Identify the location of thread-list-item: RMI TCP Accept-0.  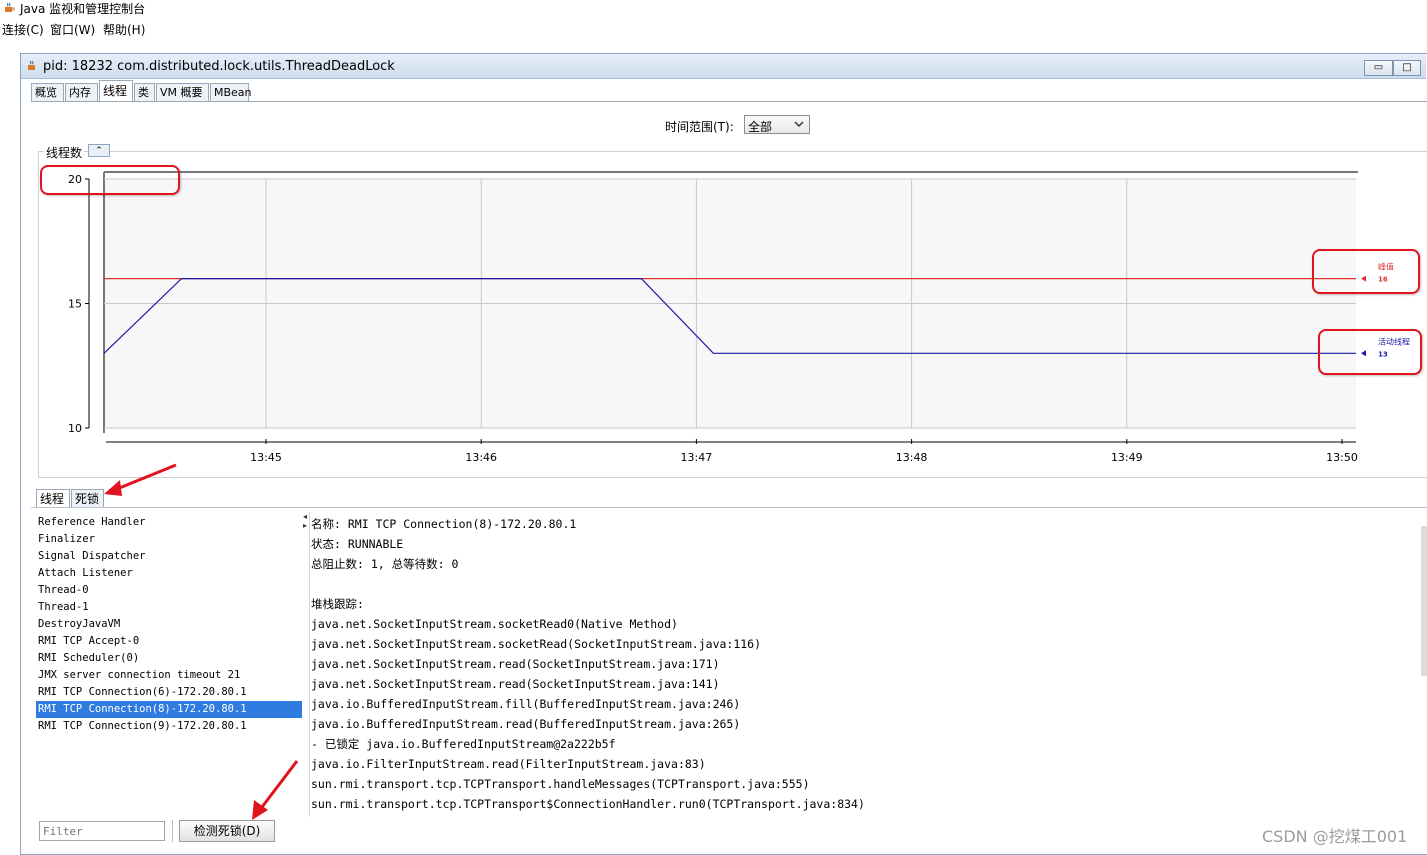
(169, 641).